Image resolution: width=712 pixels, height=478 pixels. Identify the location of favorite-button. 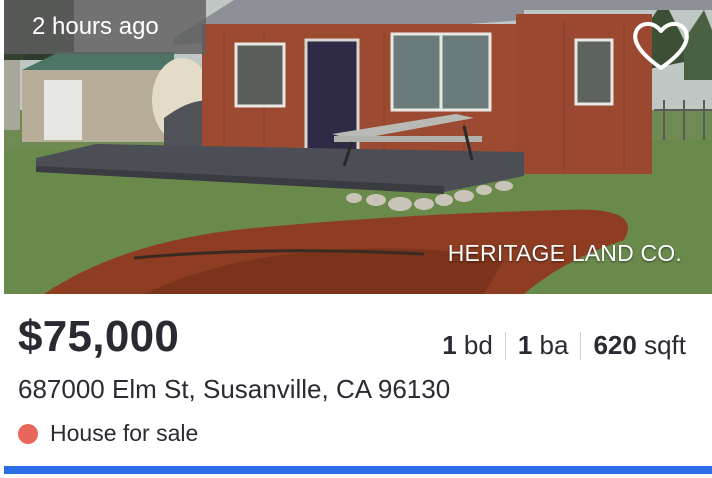
(661, 46).